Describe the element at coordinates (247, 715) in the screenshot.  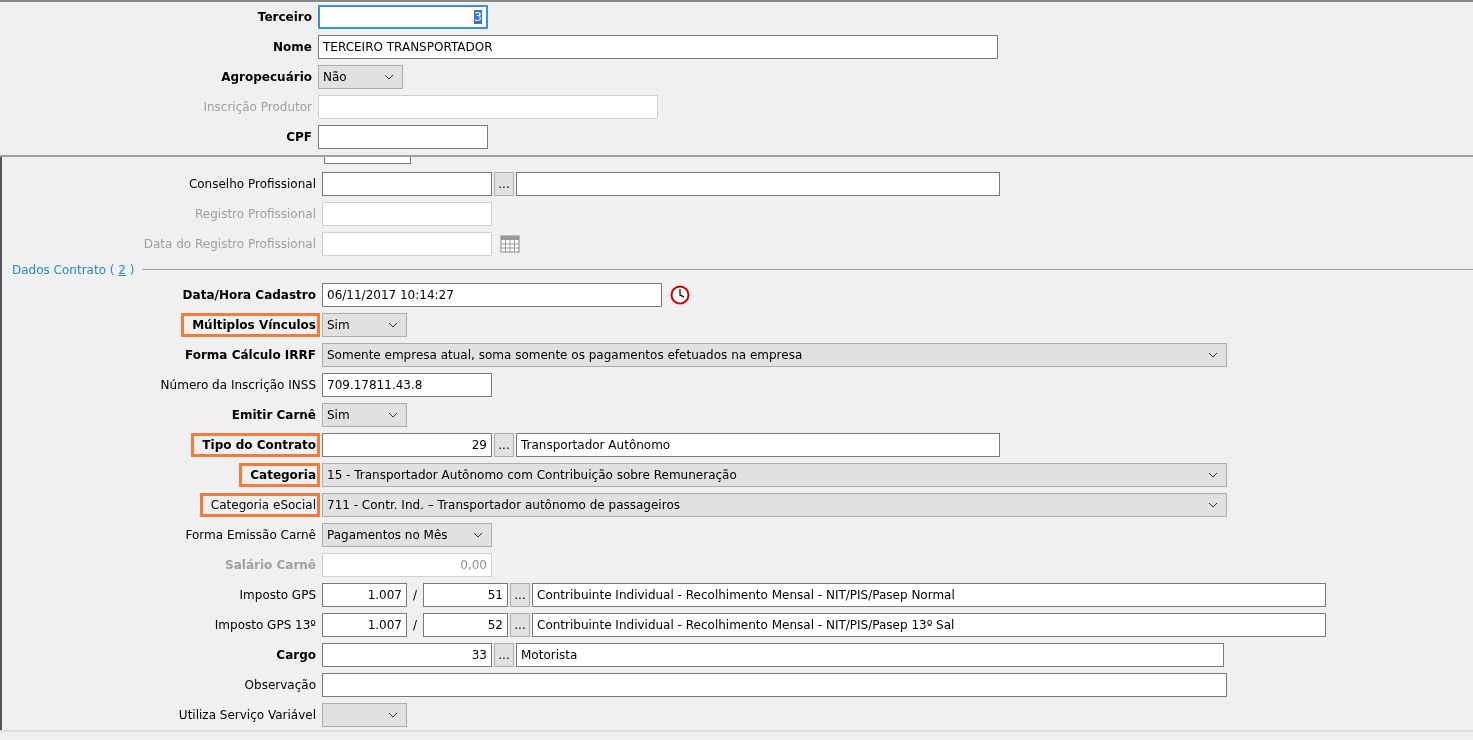
I see `field-label: Utiliza Serviço Variável` at that location.